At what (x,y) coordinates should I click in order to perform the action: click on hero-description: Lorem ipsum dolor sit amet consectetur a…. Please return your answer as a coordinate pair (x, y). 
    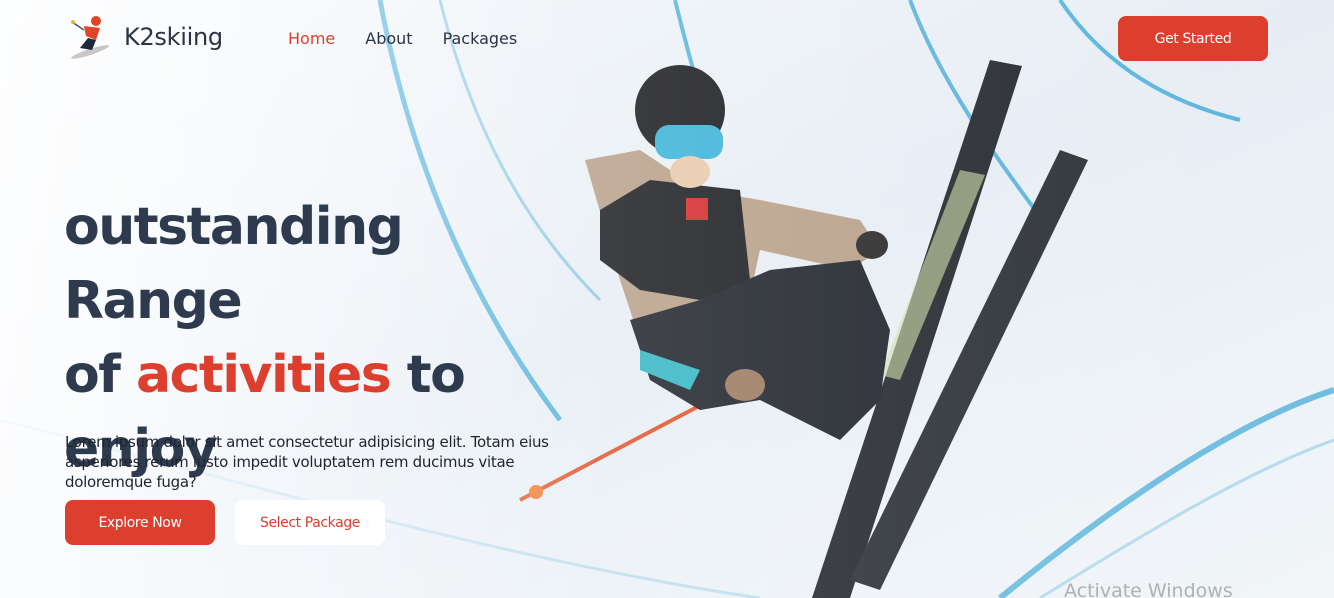
    Looking at the image, I should click on (307, 462).